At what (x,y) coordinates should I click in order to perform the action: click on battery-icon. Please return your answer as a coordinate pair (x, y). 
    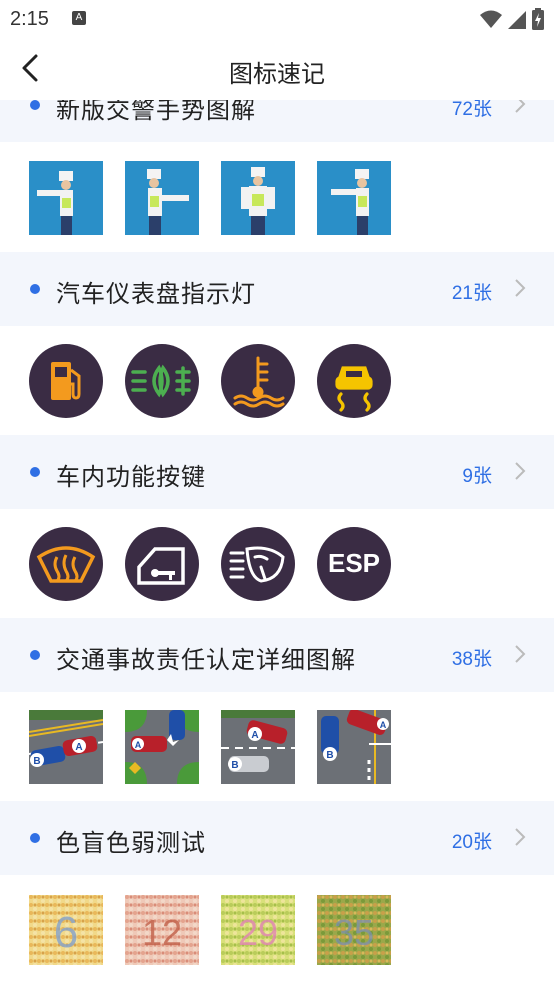
    Looking at the image, I should click on (538, 19).